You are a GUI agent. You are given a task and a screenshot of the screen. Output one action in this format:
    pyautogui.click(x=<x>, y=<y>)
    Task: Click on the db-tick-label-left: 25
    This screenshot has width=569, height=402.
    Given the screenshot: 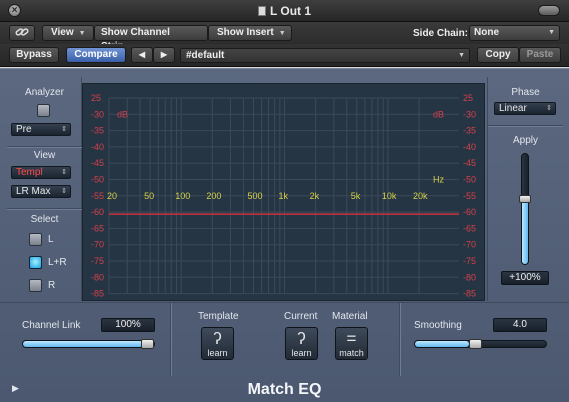 What is the action you would take?
    pyautogui.click(x=96, y=98)
    